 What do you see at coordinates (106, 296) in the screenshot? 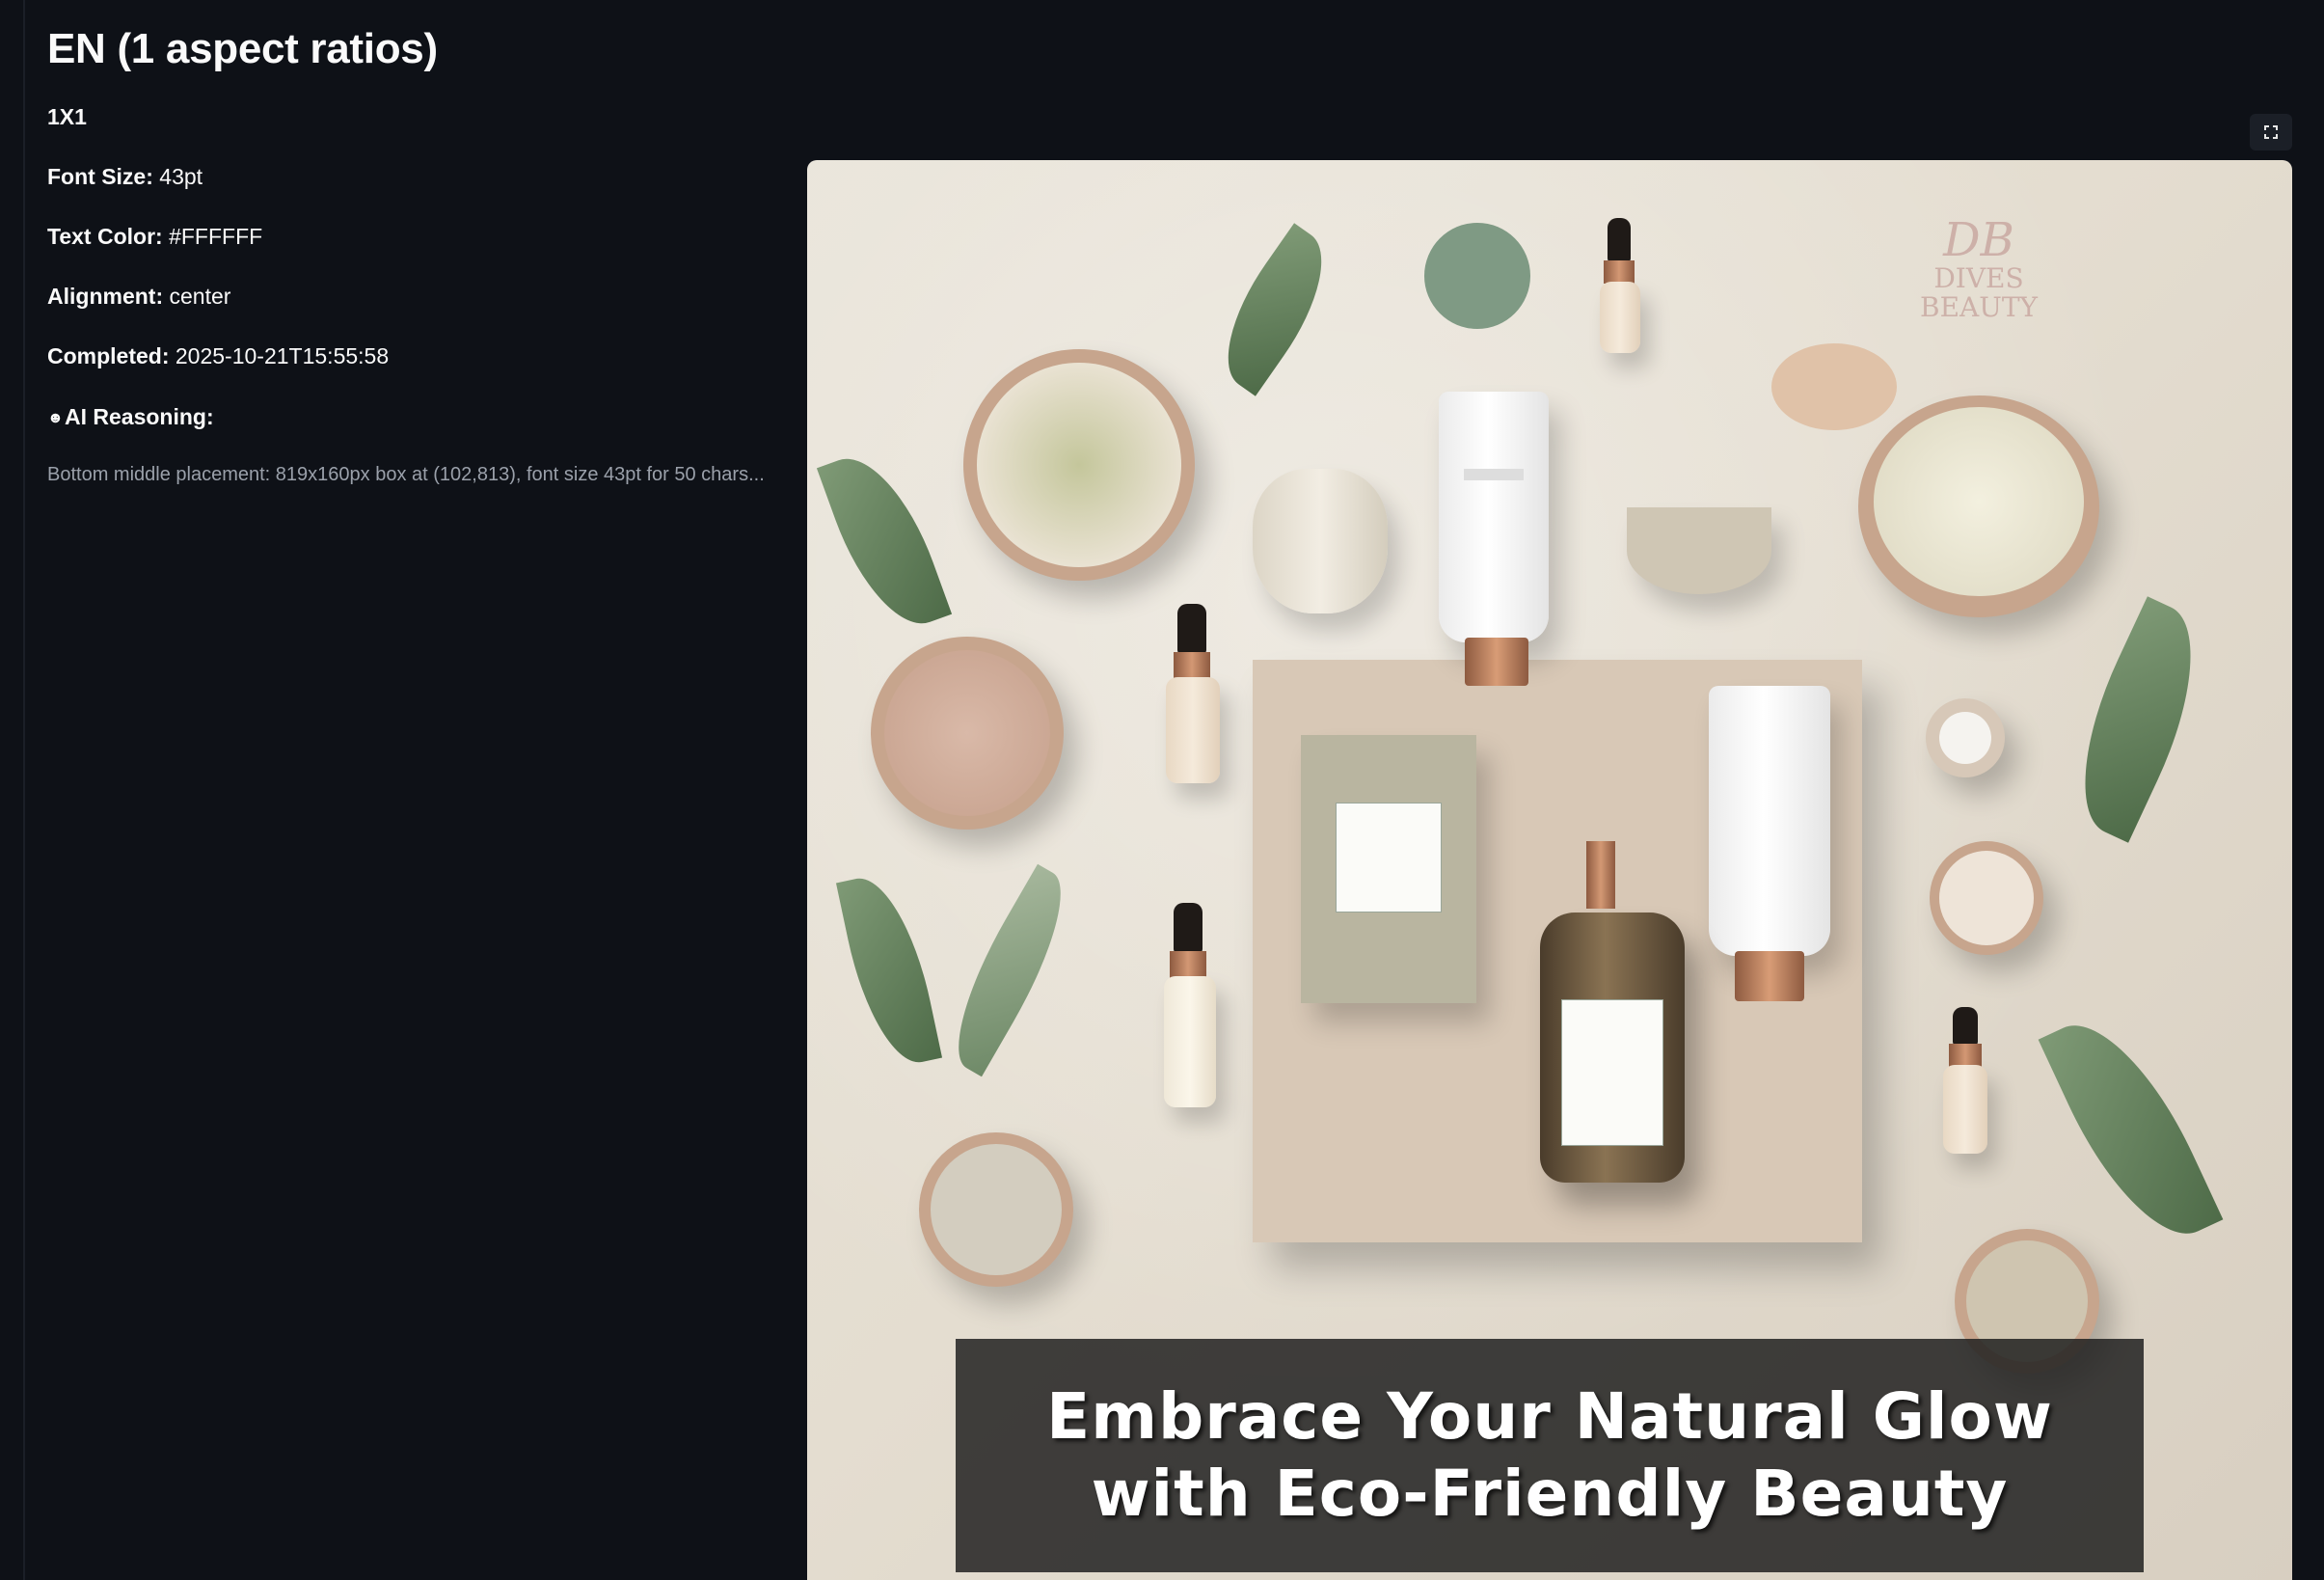
I see `alignment-label: Alignment:` at bounding box center [106, 296].